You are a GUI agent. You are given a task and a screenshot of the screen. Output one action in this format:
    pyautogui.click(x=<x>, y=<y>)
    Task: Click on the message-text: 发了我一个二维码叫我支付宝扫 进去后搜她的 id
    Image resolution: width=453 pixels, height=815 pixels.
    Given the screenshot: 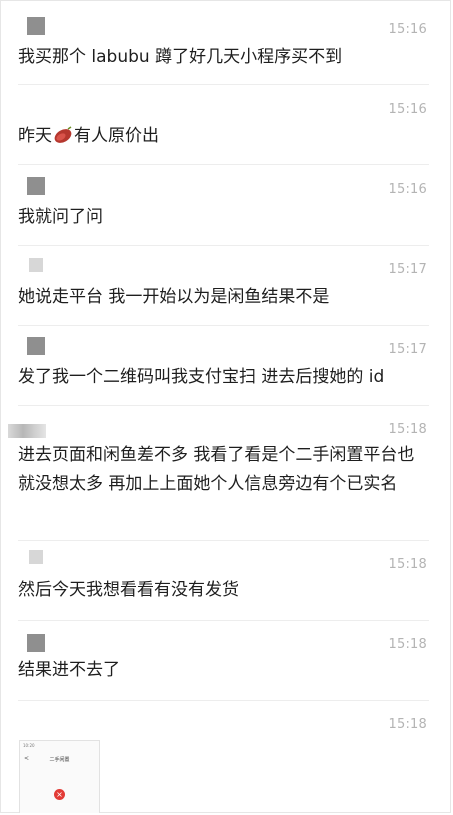 What is the action you would take?
    pyautogui.click(x=201, y=377)
    